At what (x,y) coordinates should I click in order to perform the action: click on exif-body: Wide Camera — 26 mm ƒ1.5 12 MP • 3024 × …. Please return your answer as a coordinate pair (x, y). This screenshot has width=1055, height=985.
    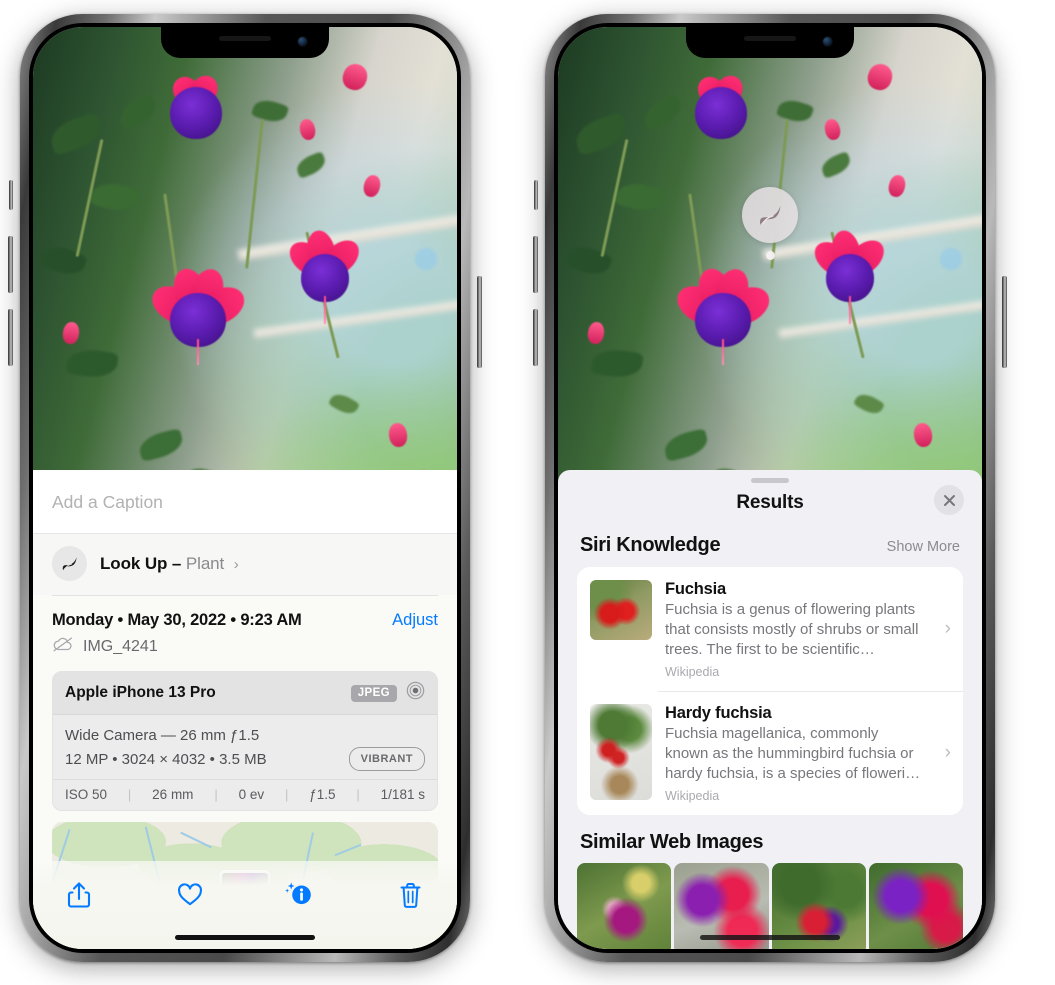
    Looking at the image, I should click on (245, 747).